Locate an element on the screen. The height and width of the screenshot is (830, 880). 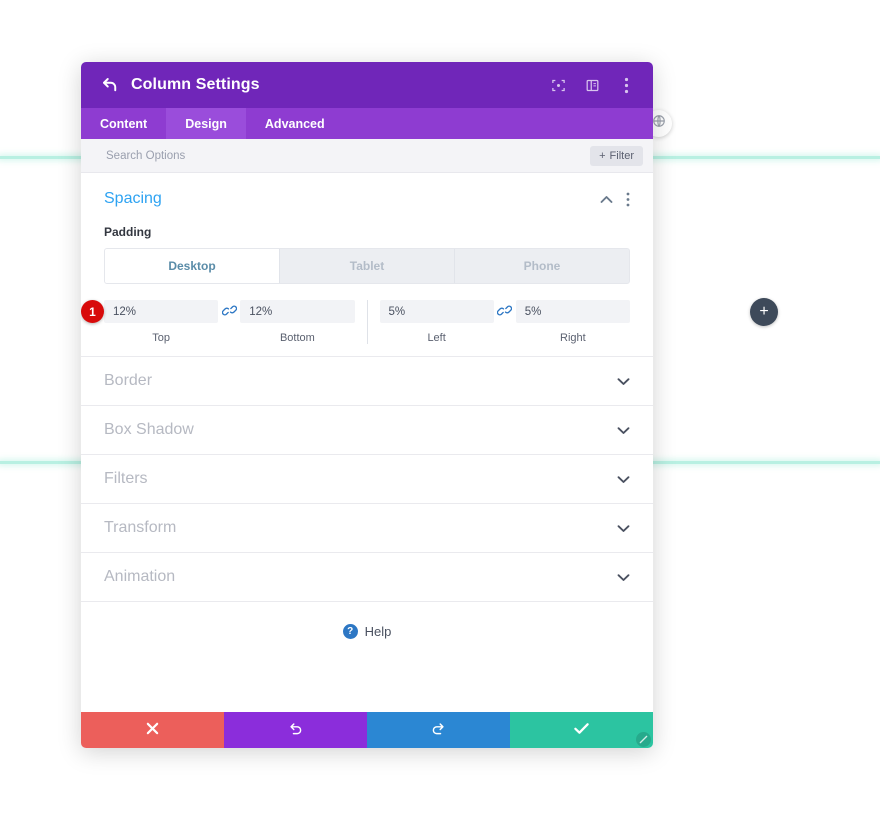
back-arrow-icon is located at coordinates (110, 85).